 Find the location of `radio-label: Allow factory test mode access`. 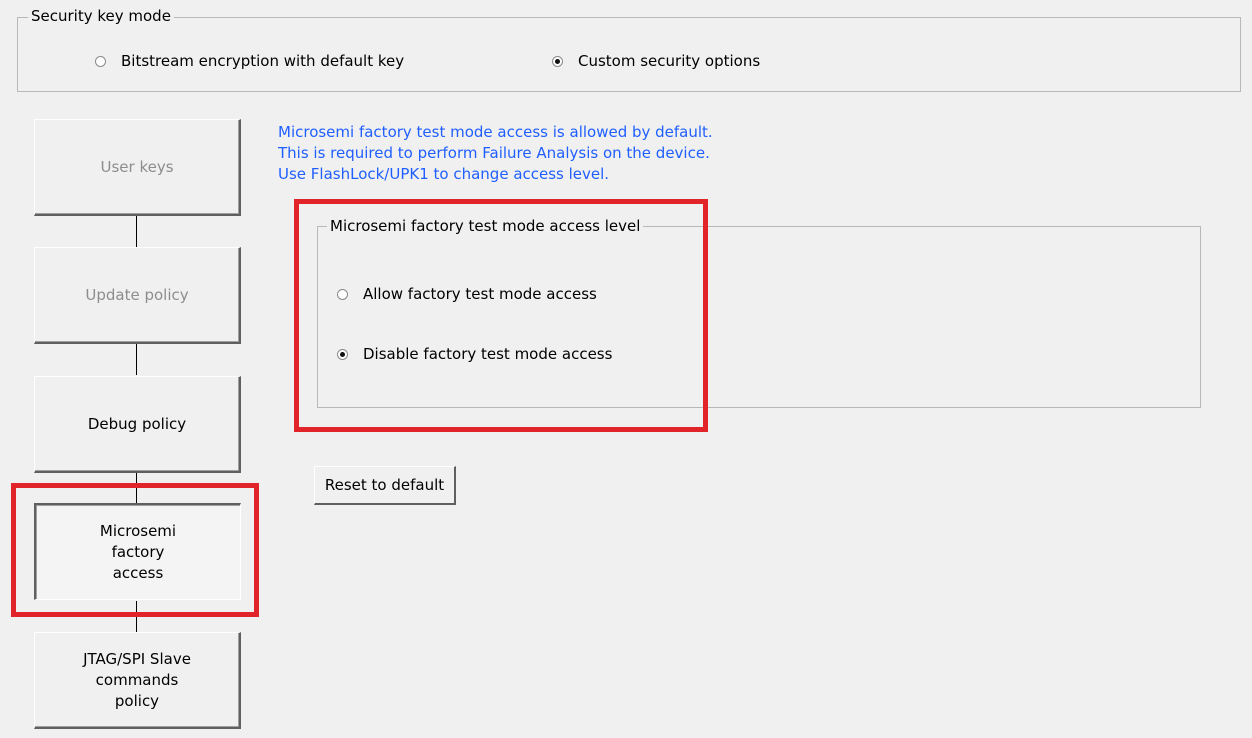

radio-label: Allow factory test mode access is located at coordinates (480, 294).